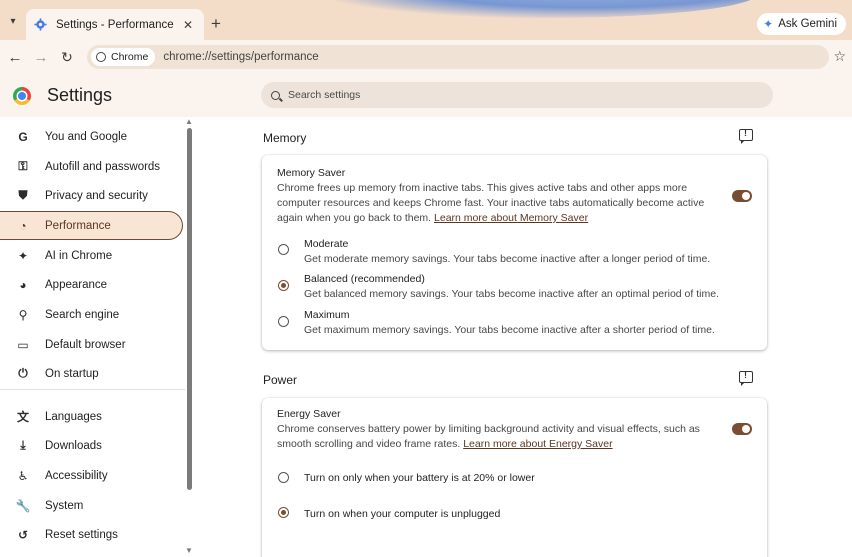 Image resolution: width=852 pixels, height=557 pixels. I want to click on sidebar-item-label: You and Google, so click(86, 136).